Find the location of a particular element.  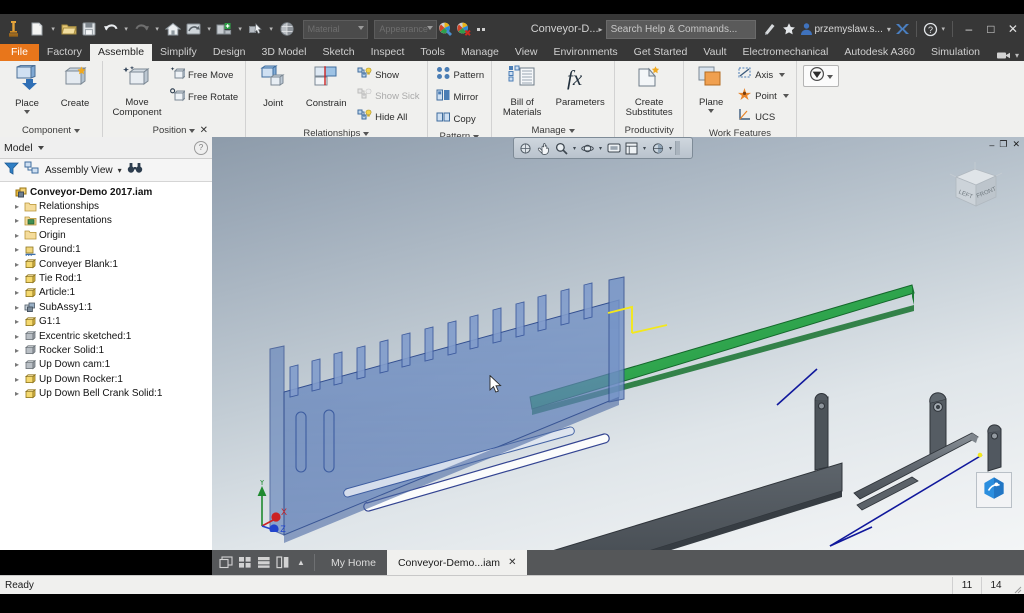

joint-button: Joint is located at coordinates (273, 87).